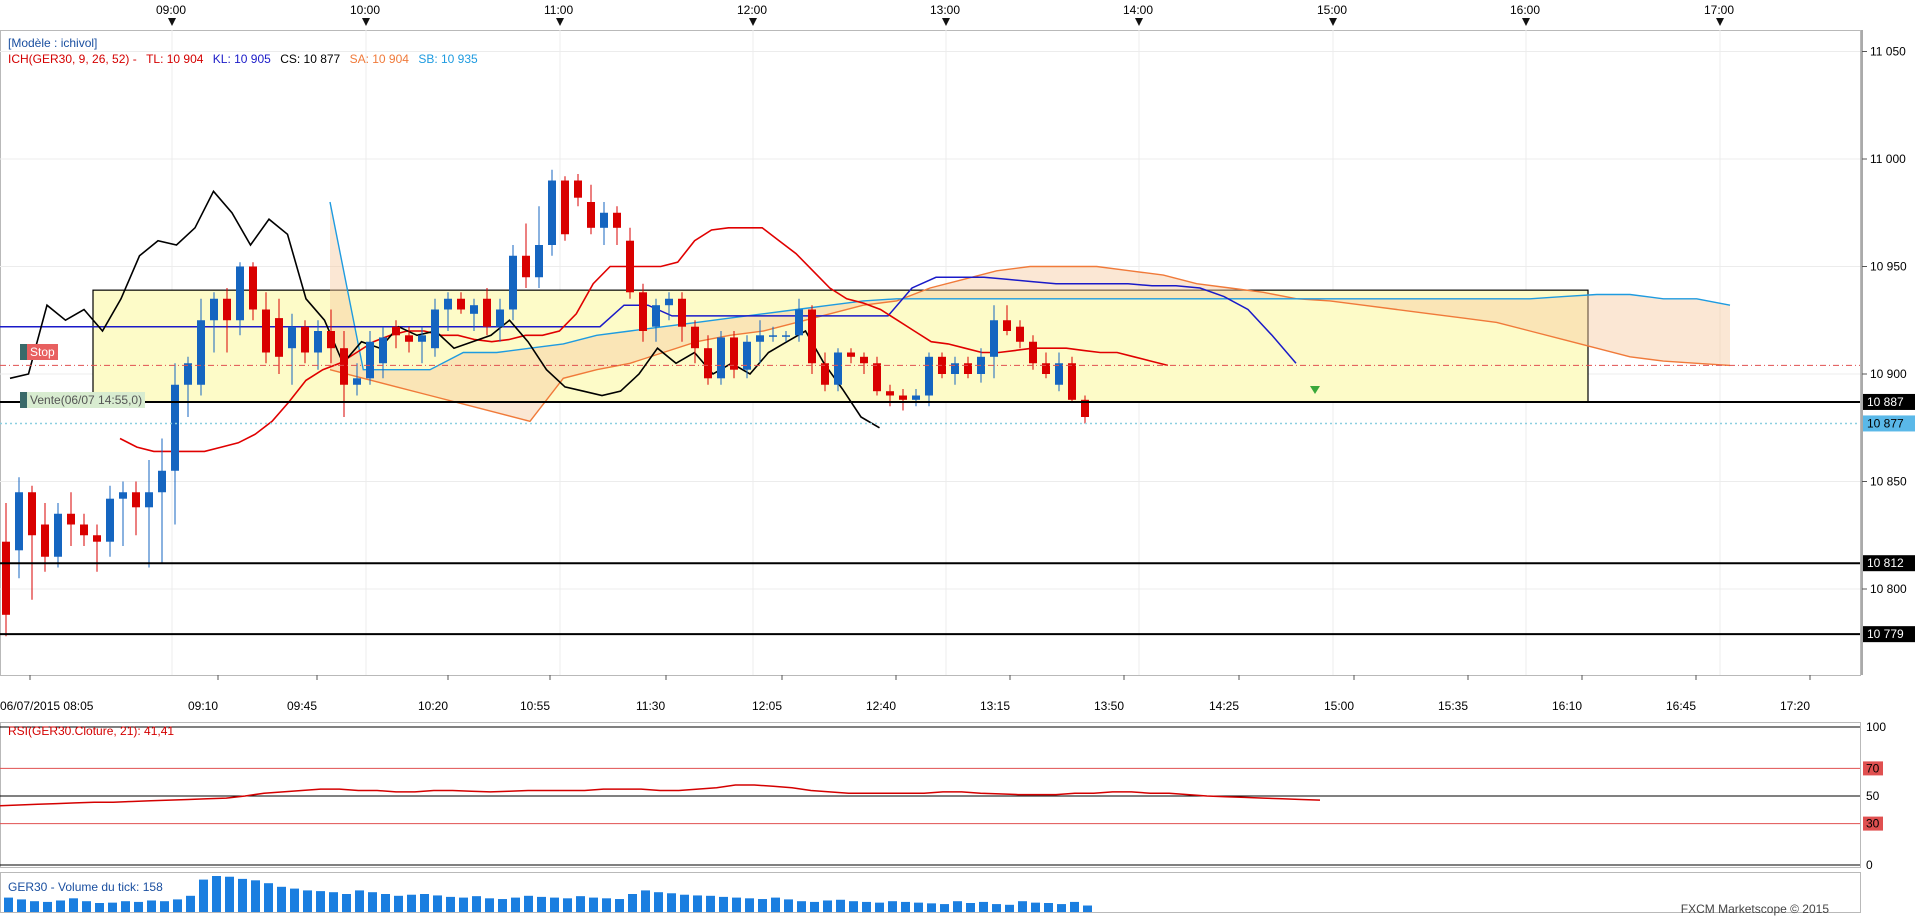 The width and height of the screenshot is (1919, 921). Describe the element at coordinates (1873, 796) in the screenshot. I see `rsi-level-label: 50` at that location.